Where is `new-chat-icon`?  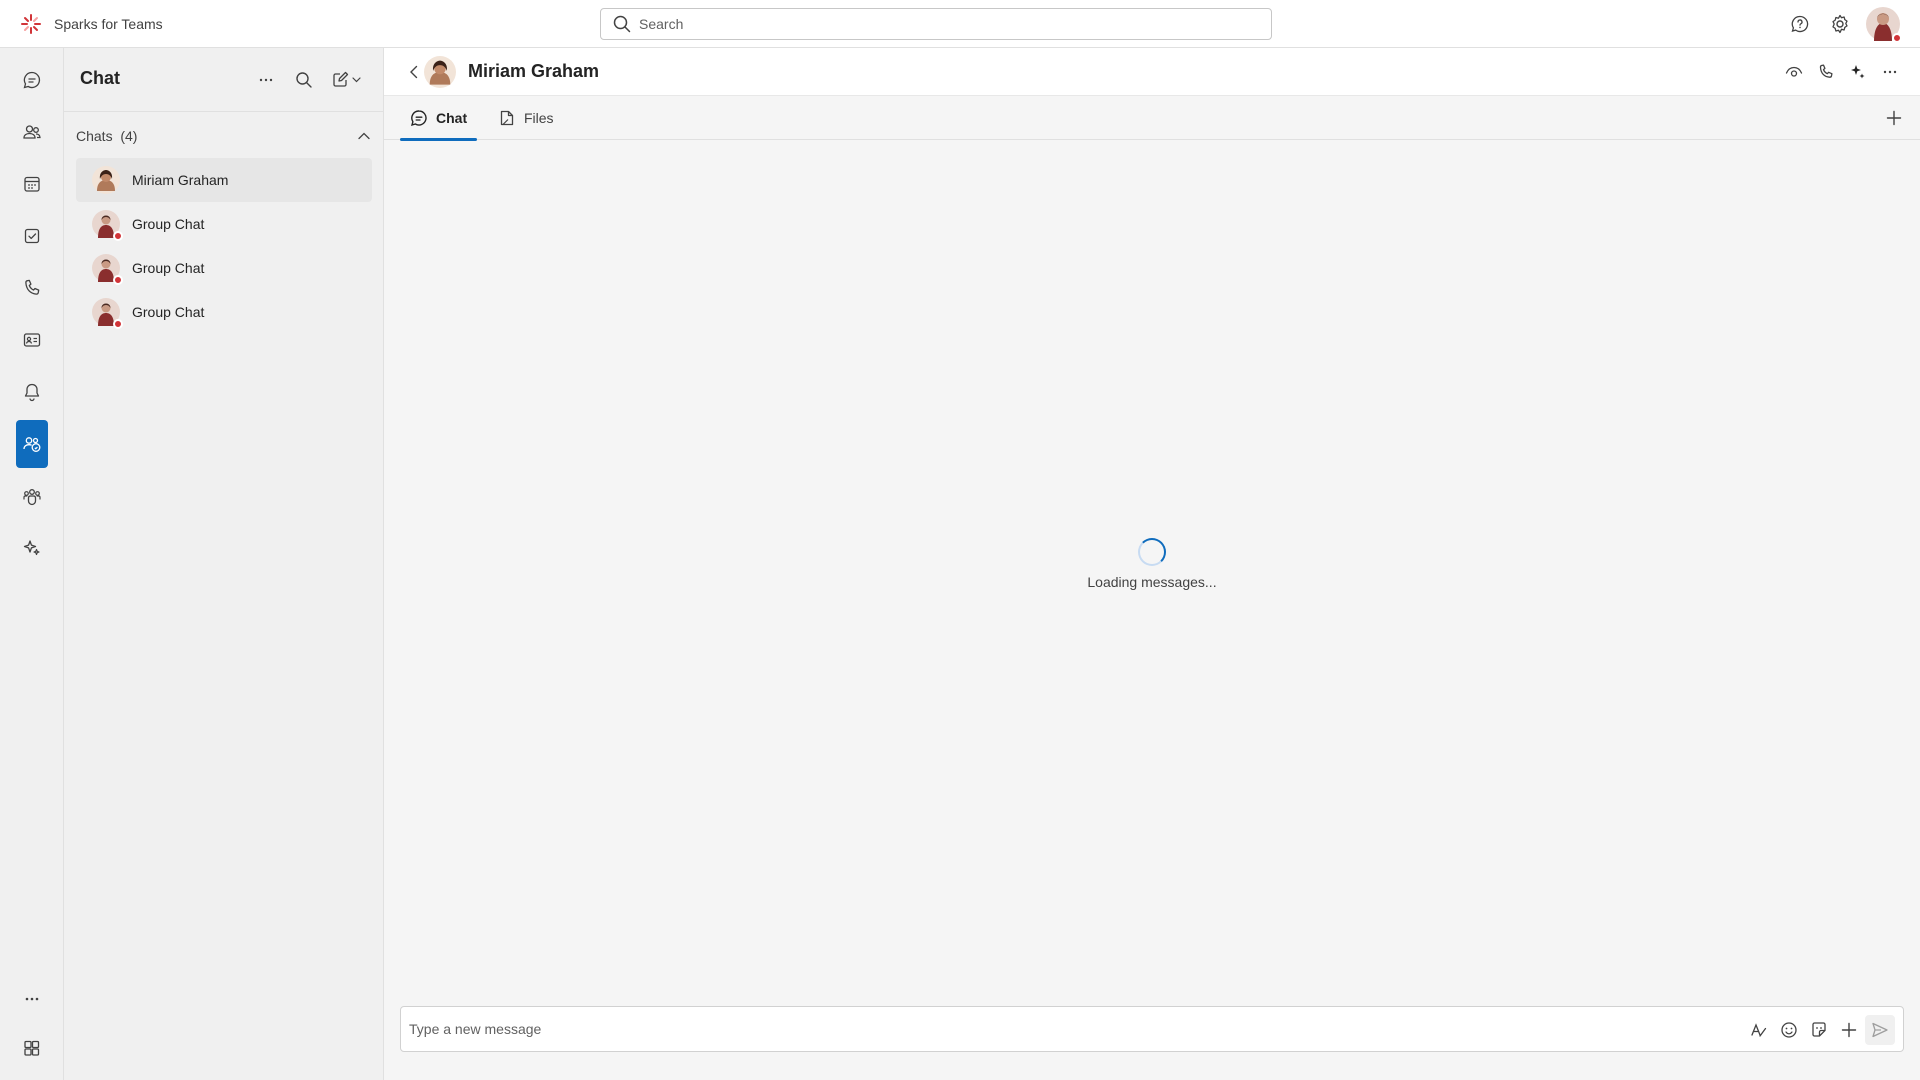
new-chat-icon is located at coordinates (348, 80).